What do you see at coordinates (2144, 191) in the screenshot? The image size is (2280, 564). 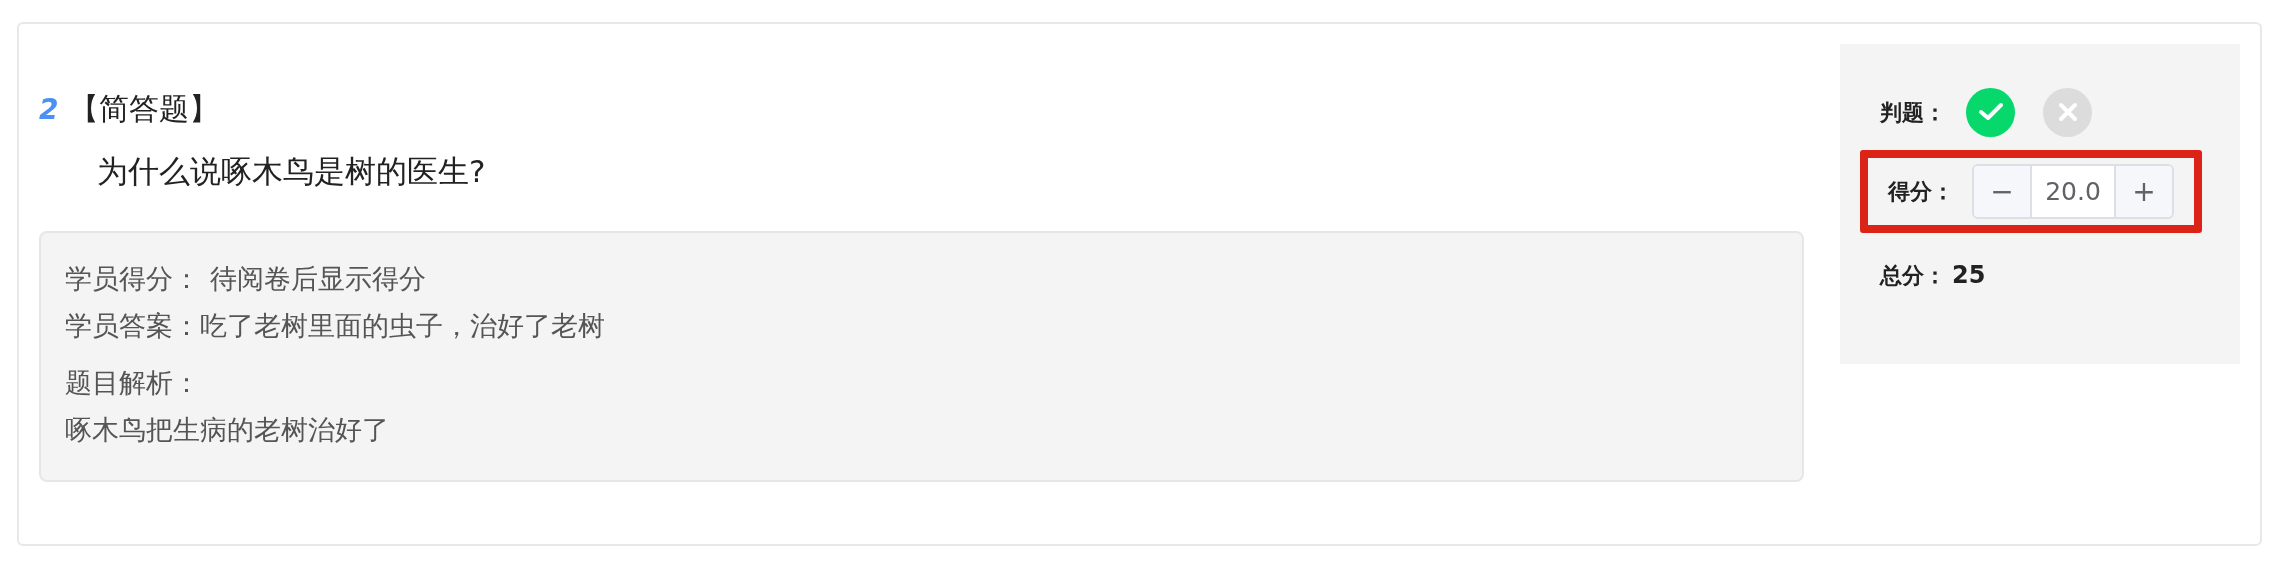 I see `increase-button: +` at bounding box center [2144, 191].